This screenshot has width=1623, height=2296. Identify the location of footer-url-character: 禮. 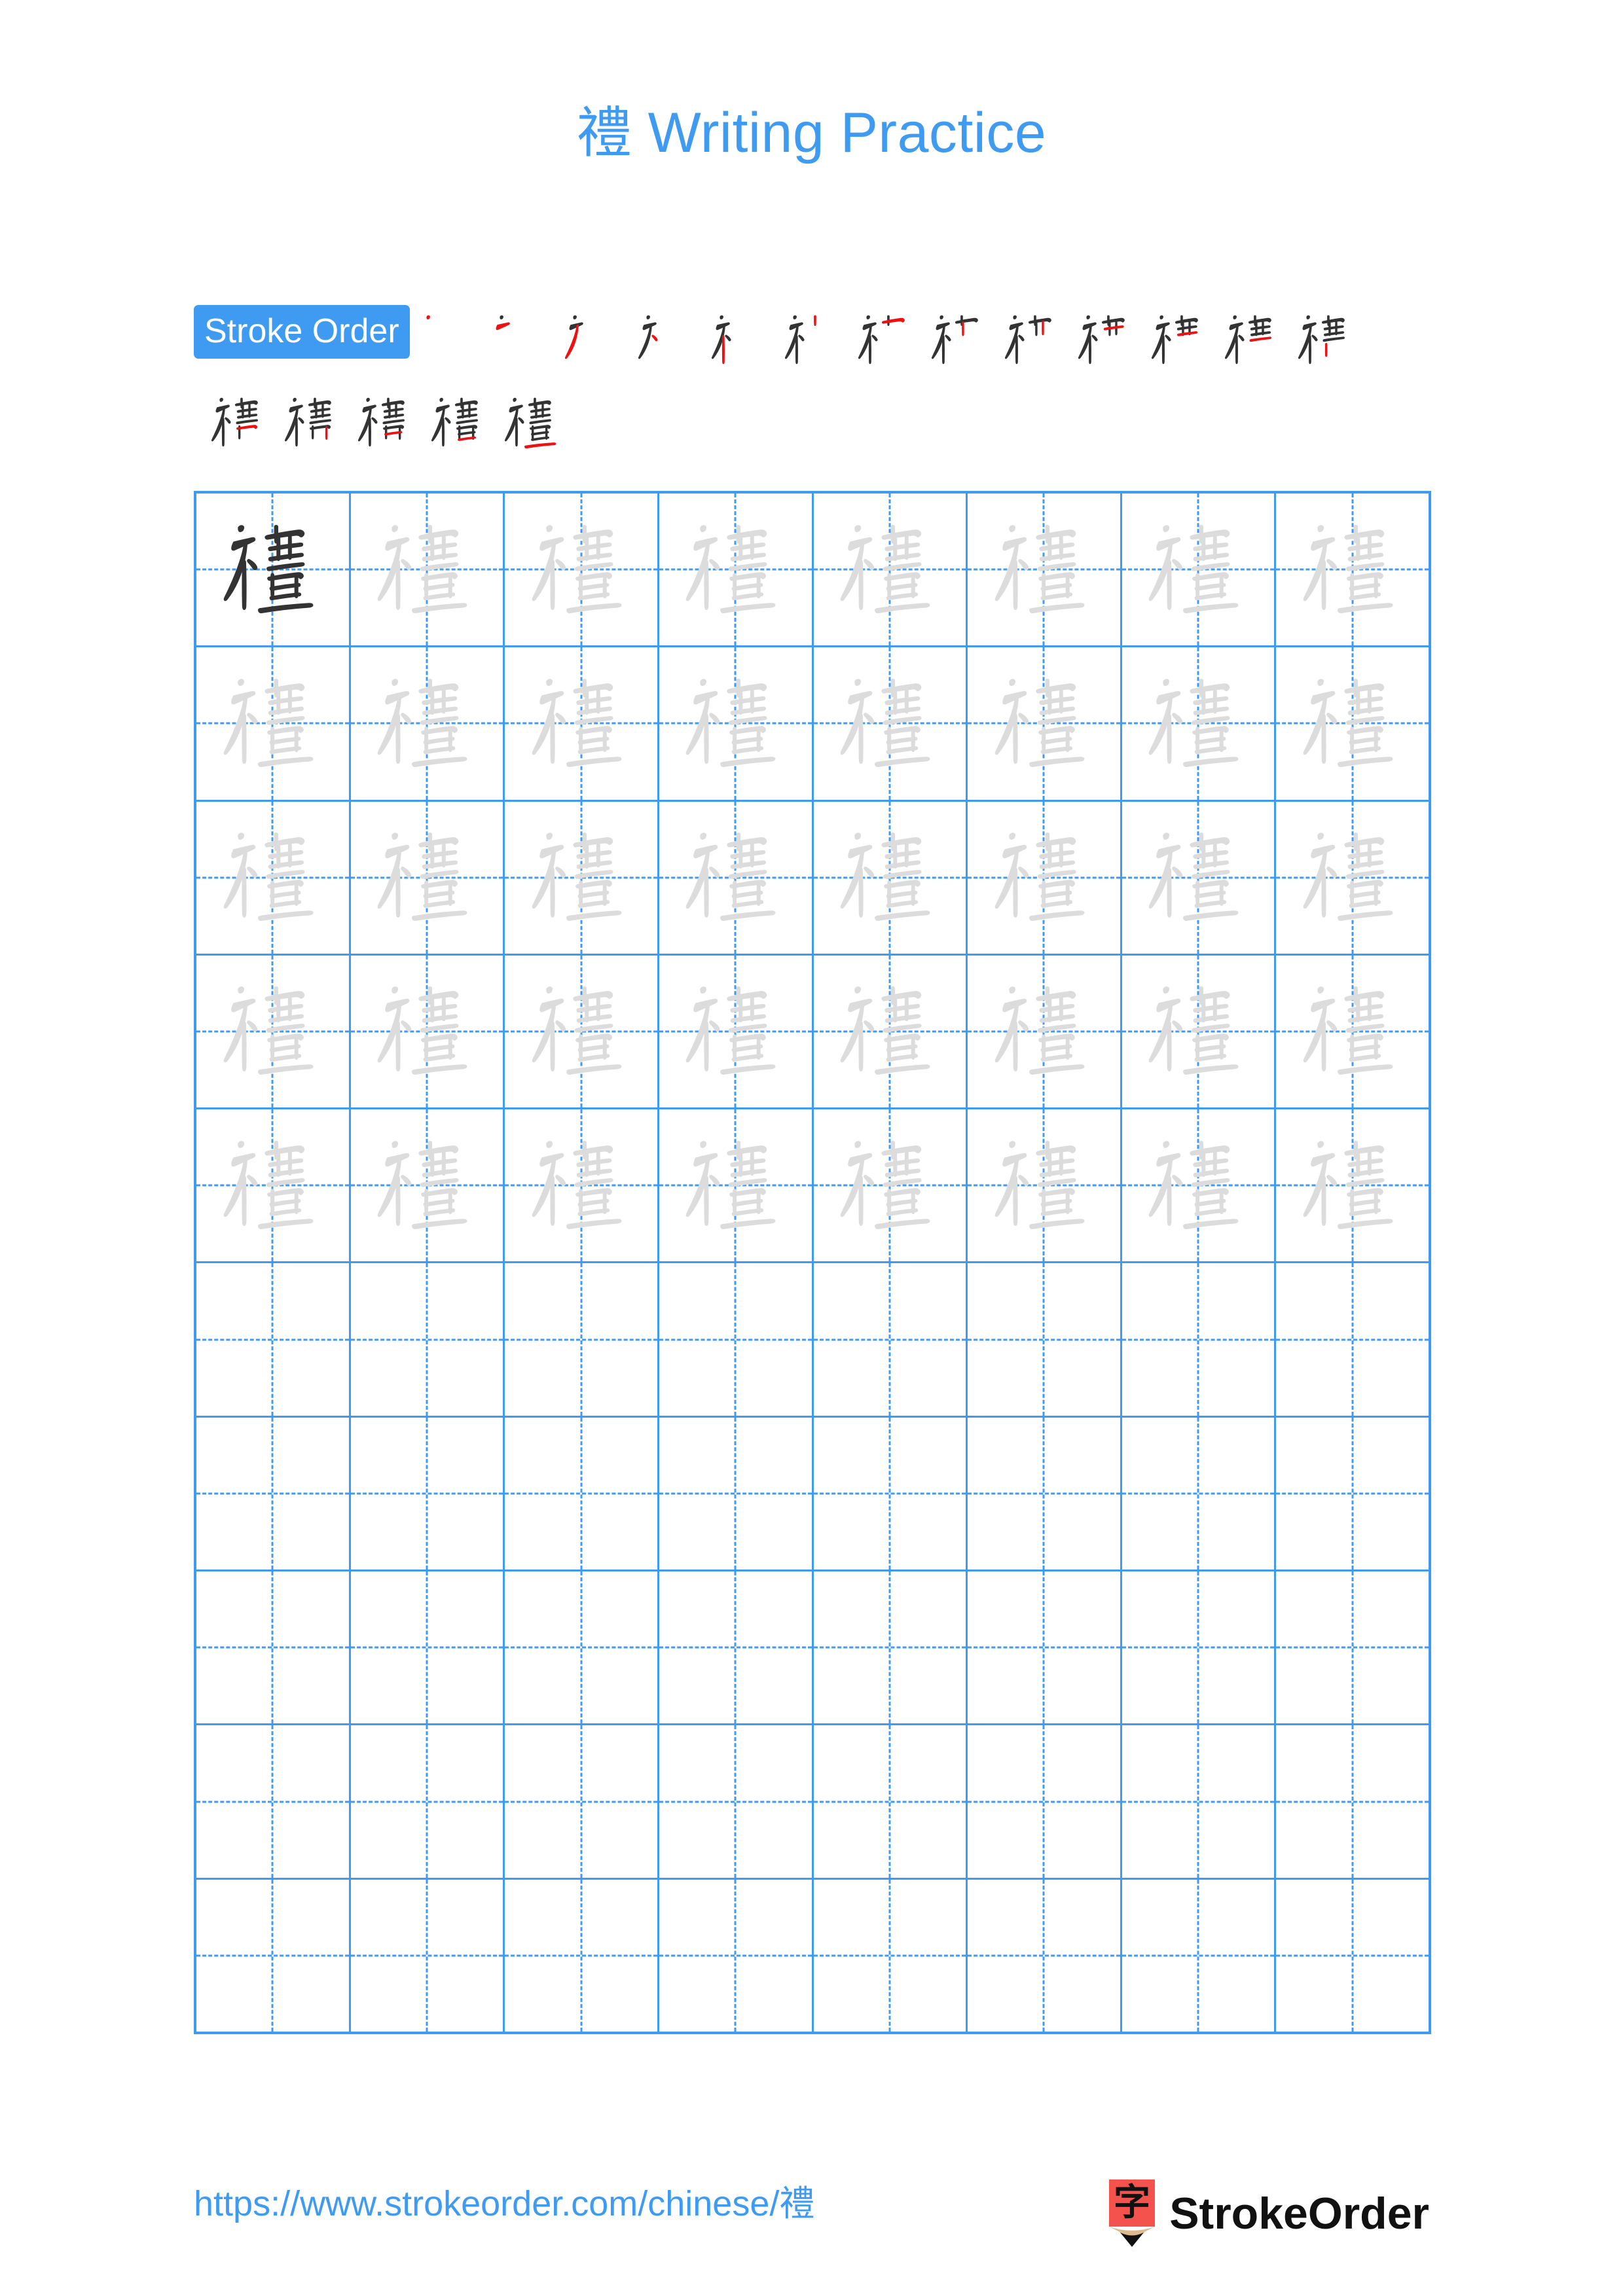
(797, 2203).